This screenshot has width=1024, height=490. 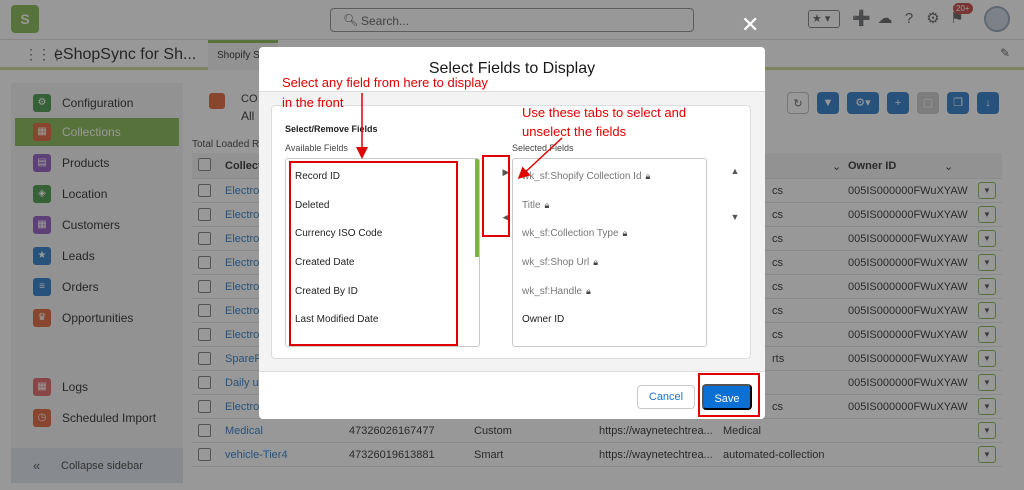 What do you see at coordinates (459, 136) in the screenshot?
I see `annotation-arrows` at bounding box center [459, 136].